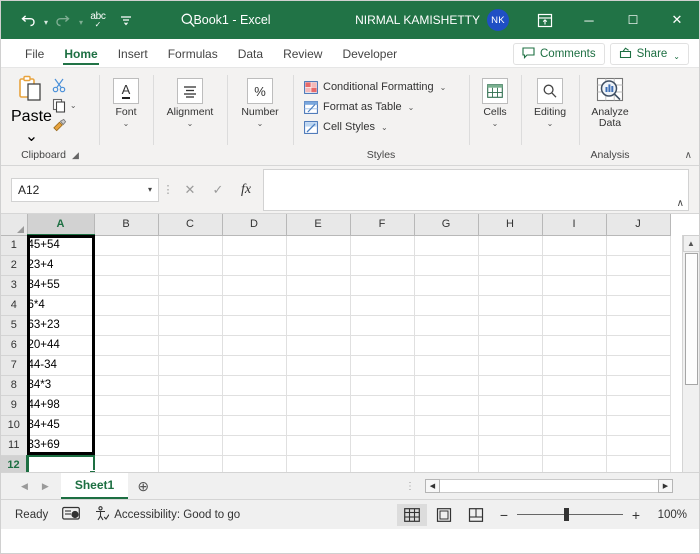 The width and height of the screenshot is (700, 554). What do you see at coordinates (504, 515) in the screenshot?
I see `zoom-out-button: −` at bounding box center [504, 515].